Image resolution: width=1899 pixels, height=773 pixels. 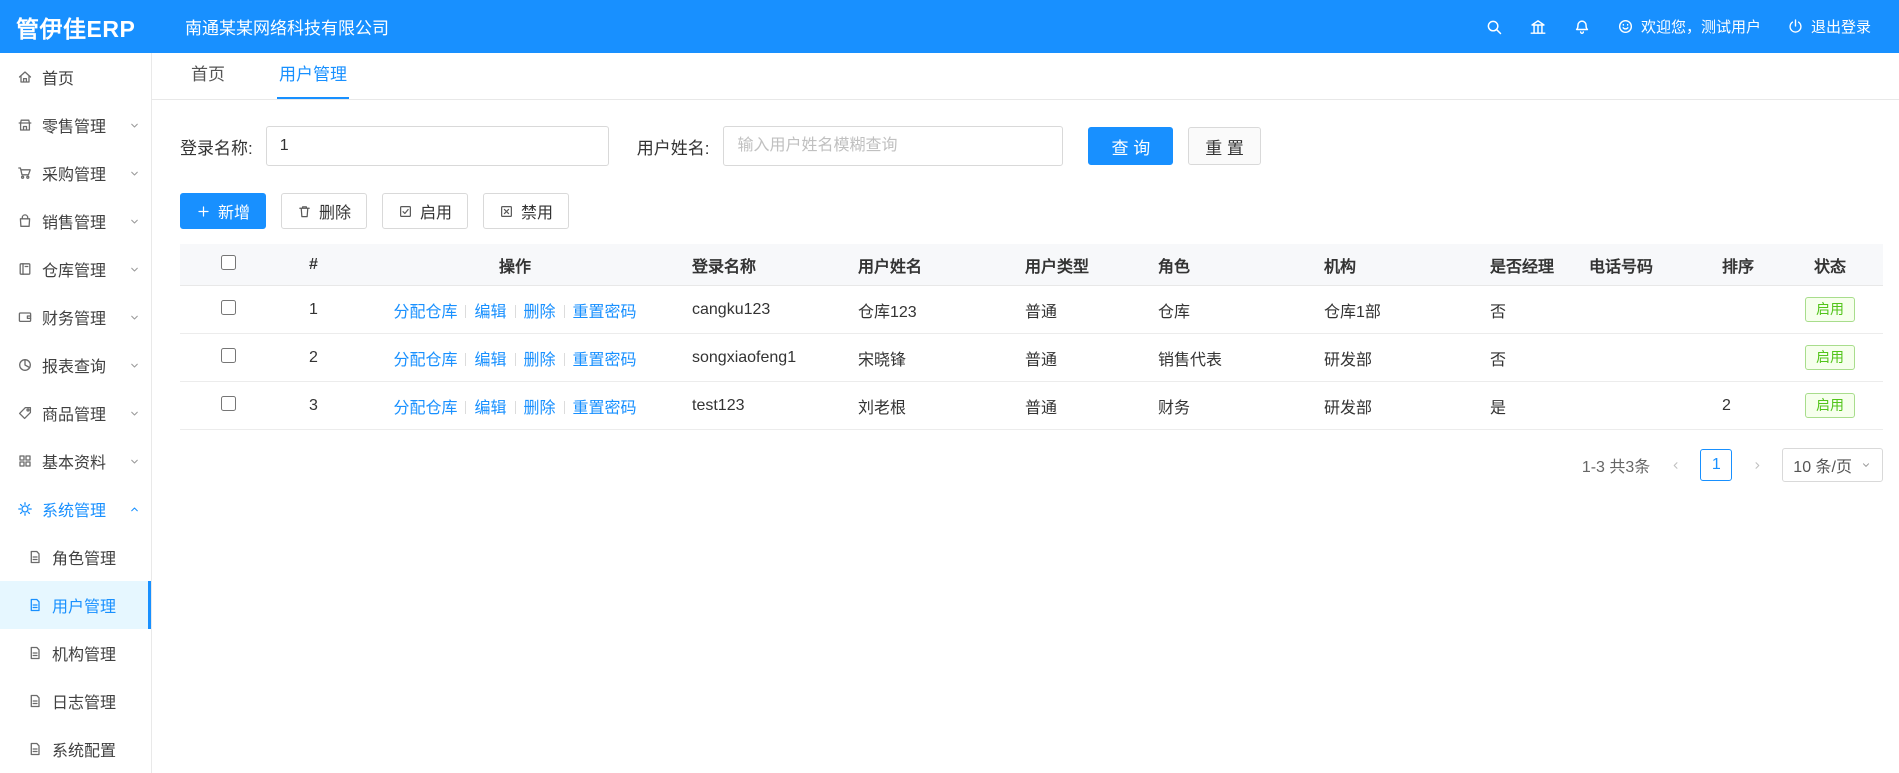 I want to click on sidebar-item-log-management: 日志管理, so click(x=75, y=701).